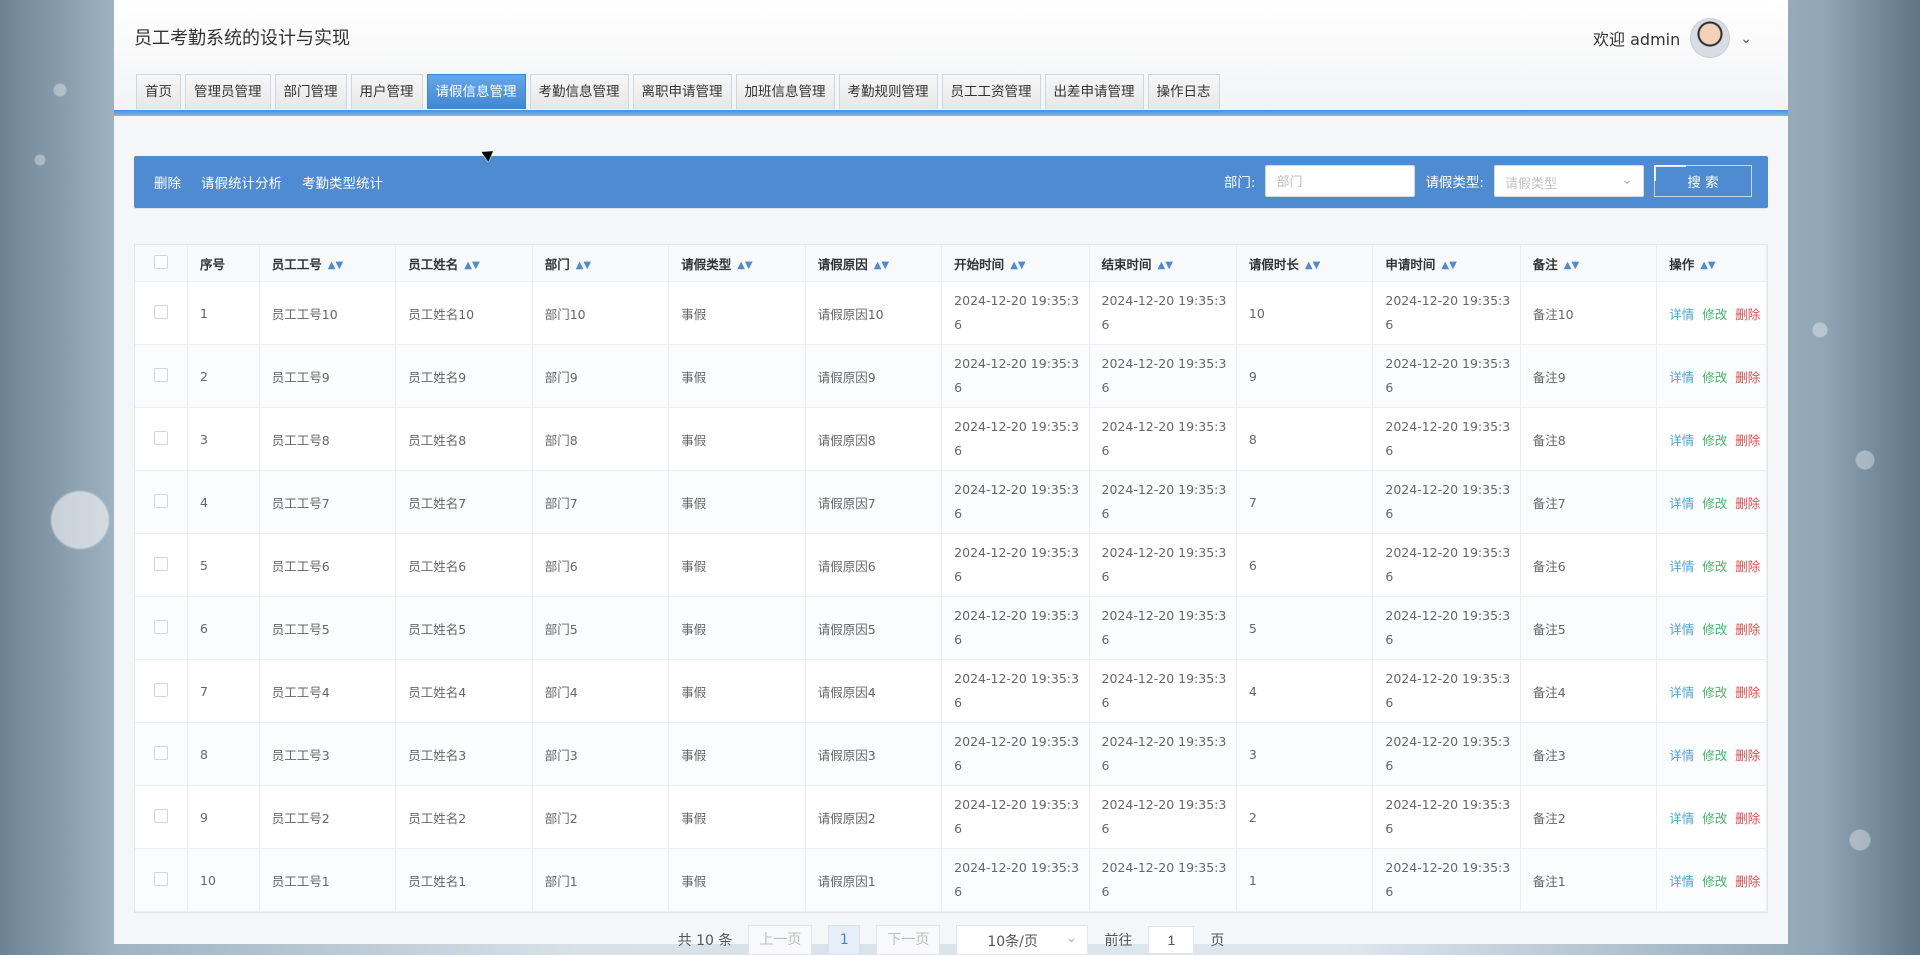 This screenshot has width=1920, height=955. What do you see at coordinates (1183, 91) in the screenshot?
I see `nav-operation-log: 操作日志` at bounding box center [1183, 91].